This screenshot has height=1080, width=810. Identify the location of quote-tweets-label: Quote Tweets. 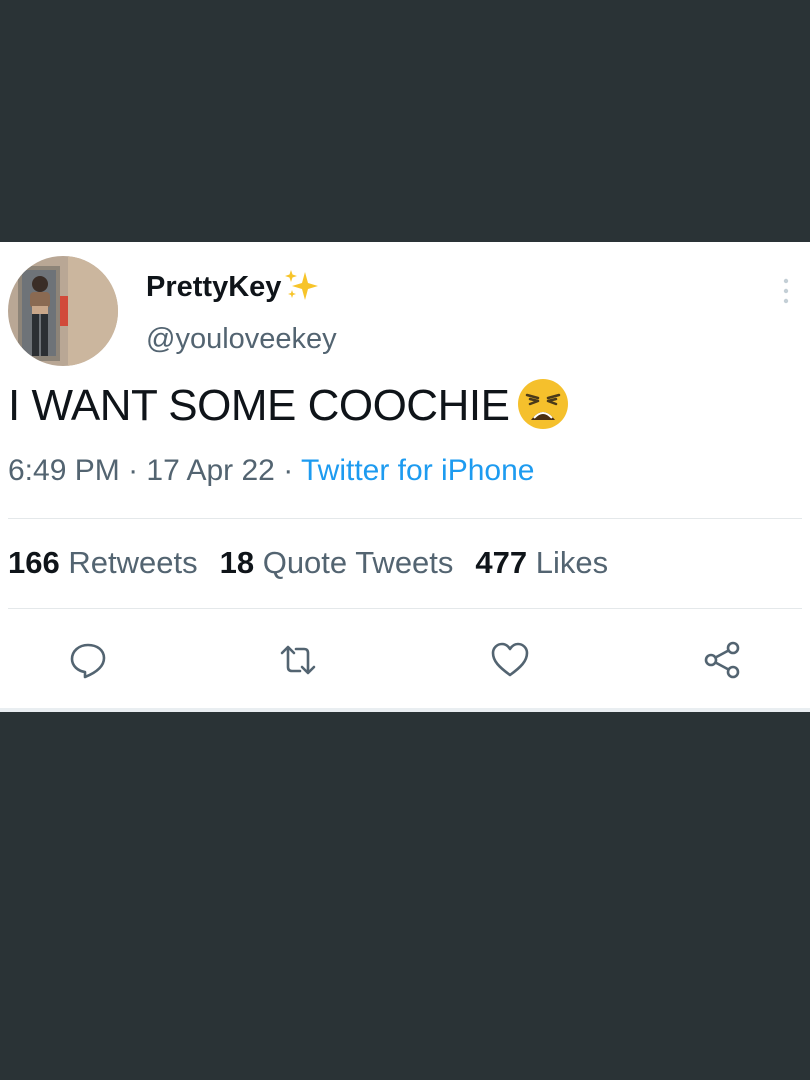
(358, 562).